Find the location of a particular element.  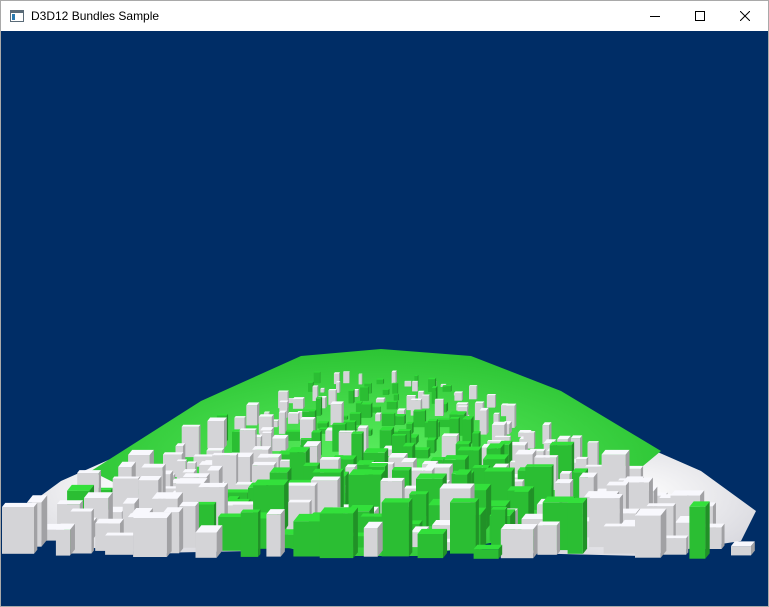

close-icon is located at coordinates (744, 16).